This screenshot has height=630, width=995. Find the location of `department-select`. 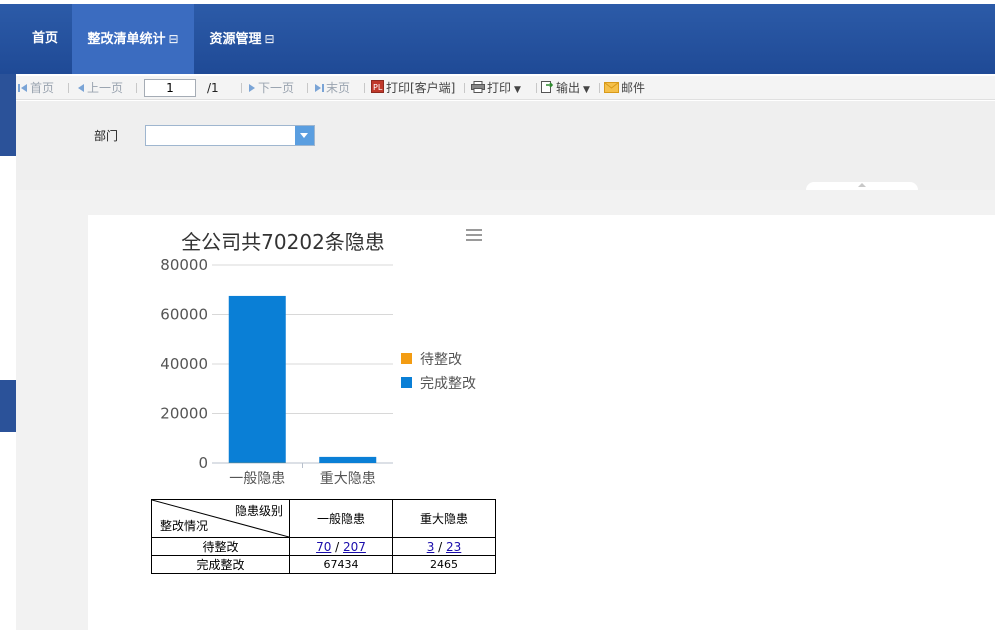

department-select is located at coordinates (230, 135).